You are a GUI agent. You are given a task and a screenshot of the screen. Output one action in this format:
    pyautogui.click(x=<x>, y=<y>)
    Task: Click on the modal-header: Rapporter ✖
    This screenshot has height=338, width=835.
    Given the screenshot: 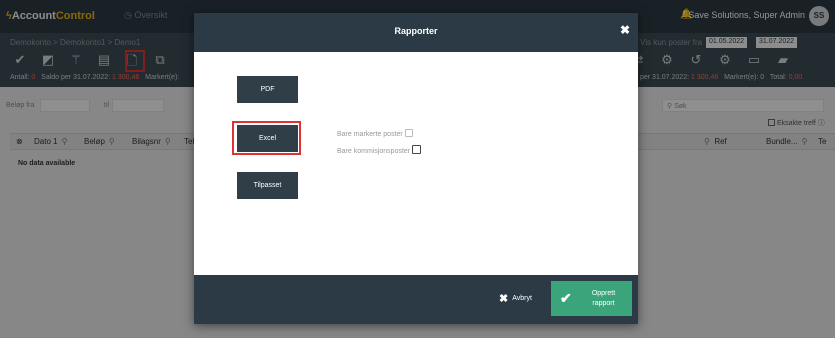 What is the action you would take?
    pyautogui.click(x=416, y=32)
    